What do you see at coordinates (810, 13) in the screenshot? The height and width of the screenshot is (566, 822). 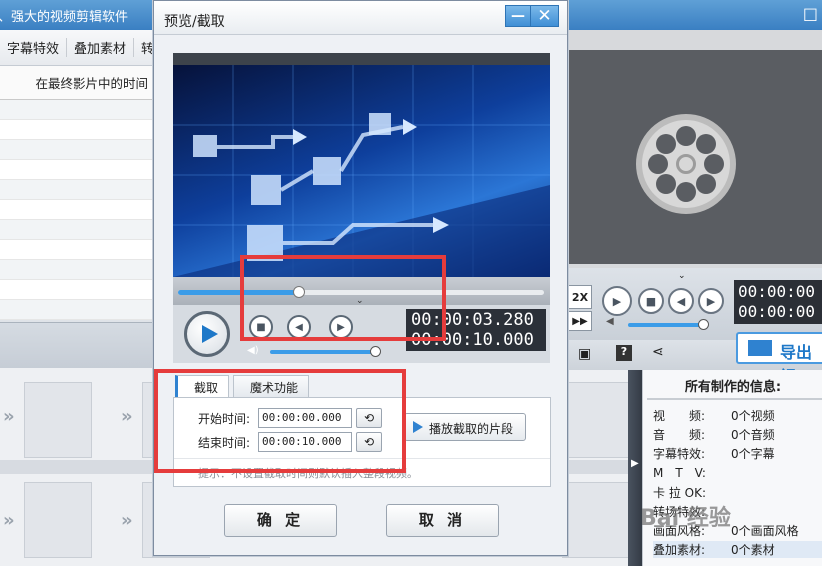 I see `restore-icon: □` at bounding box center [810, 13].